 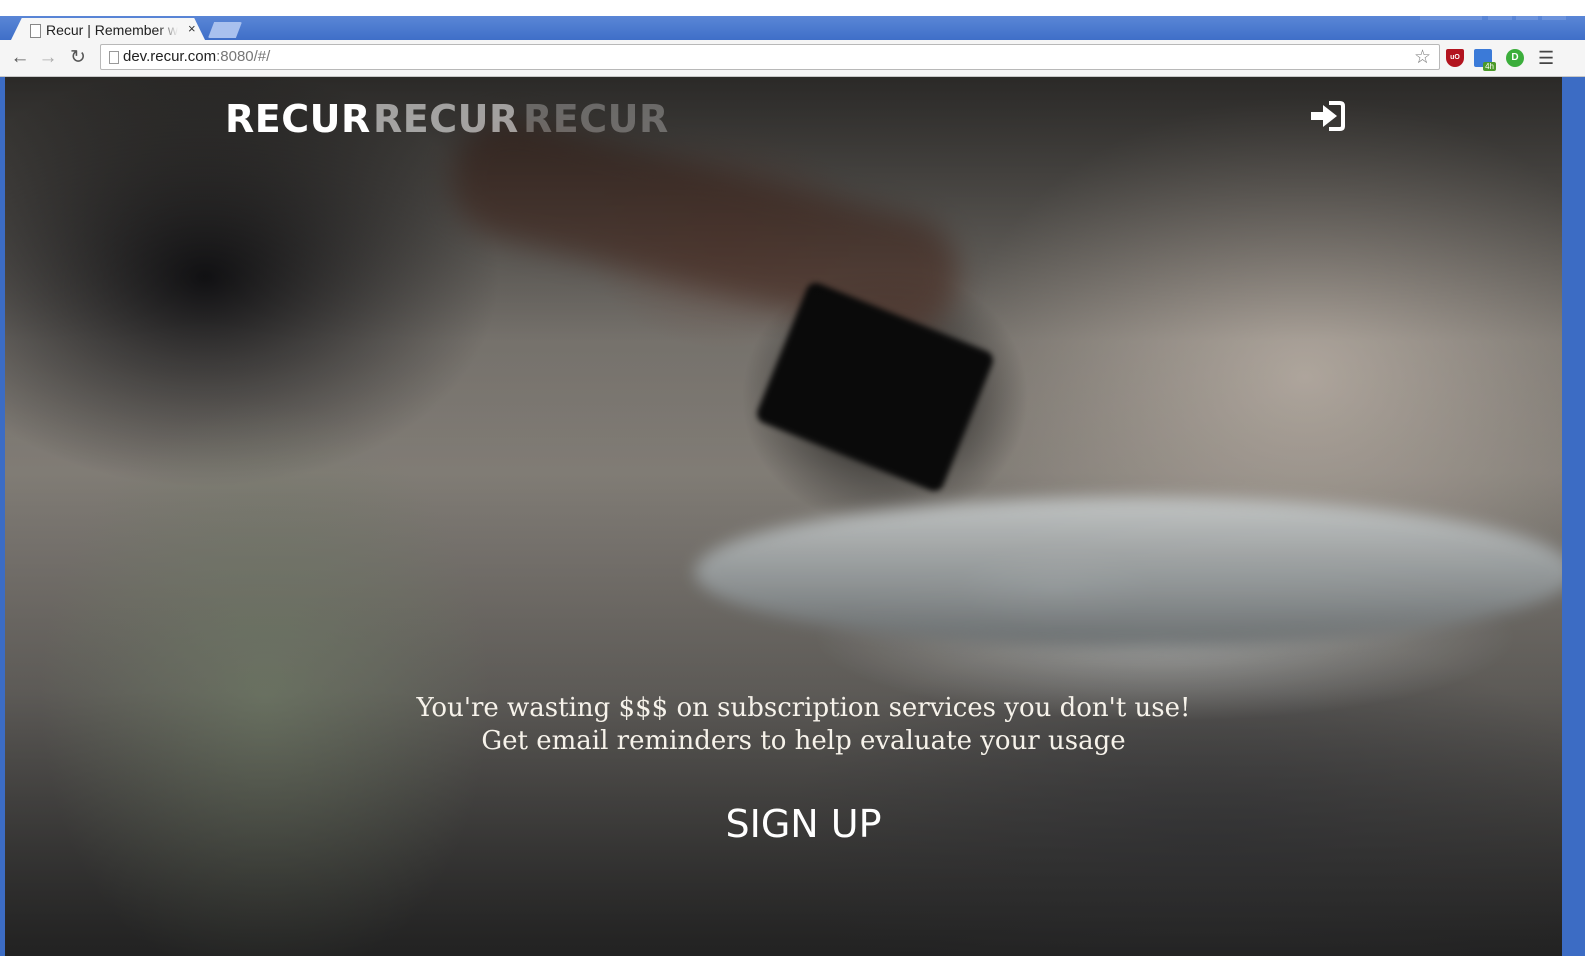 I want to click on menu-icon: ☰, so click(x=1546, y=58).